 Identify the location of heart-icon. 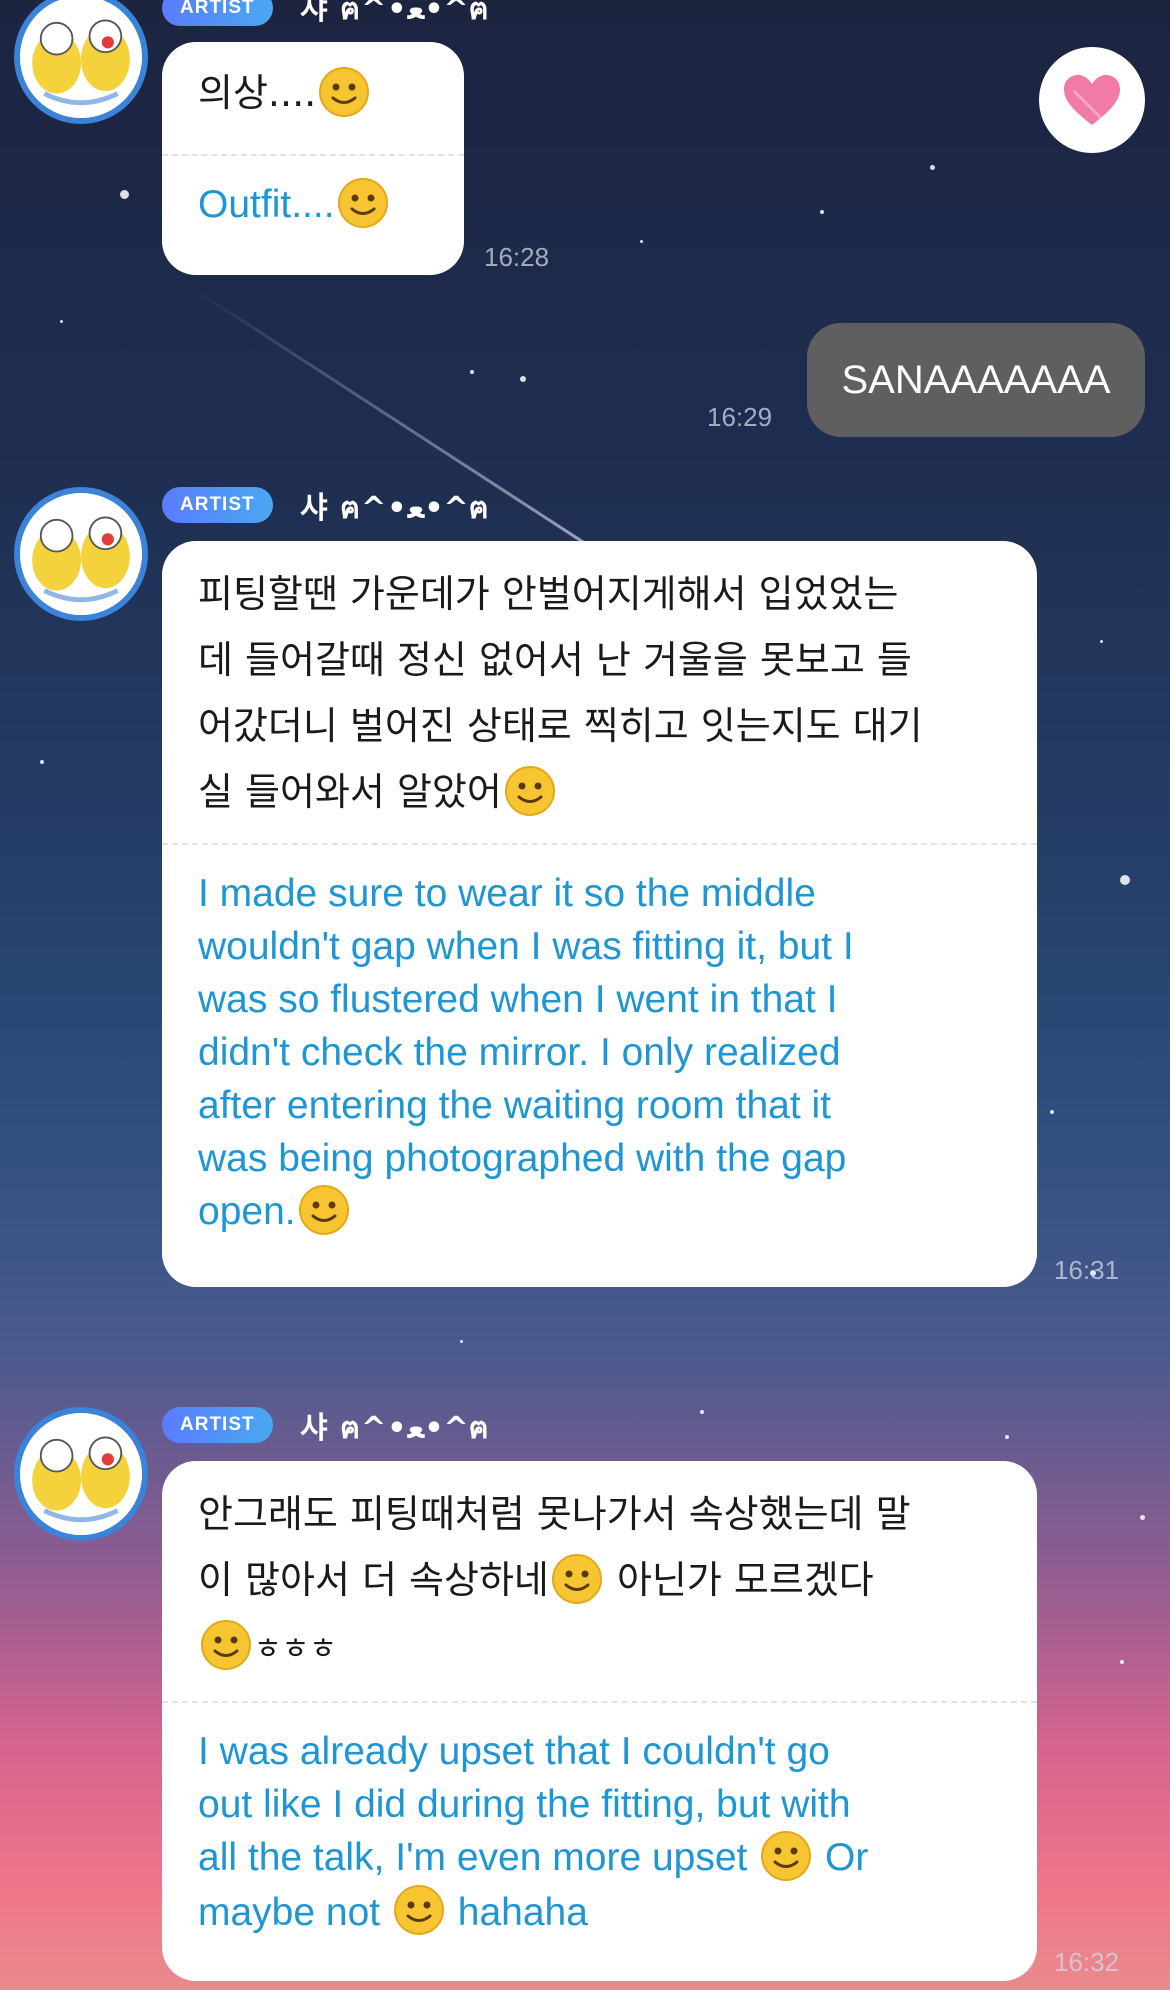
(1092, 100).